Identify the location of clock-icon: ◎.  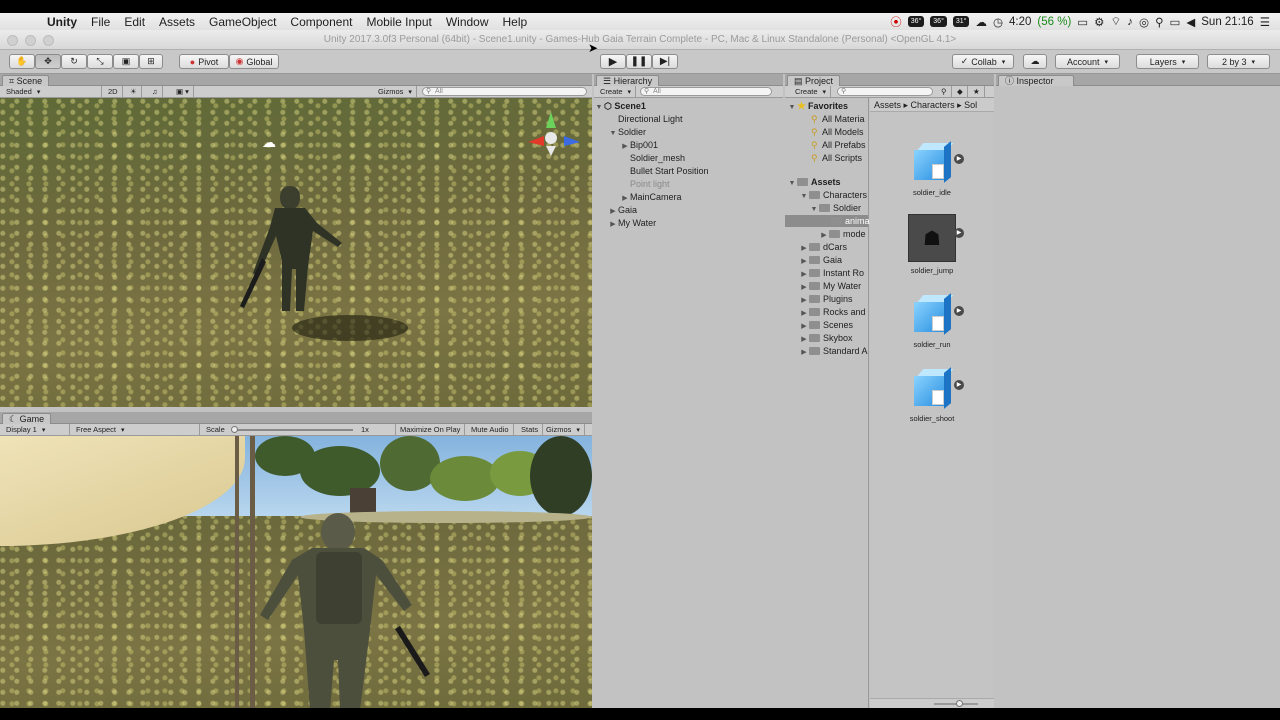
(1144, 22).